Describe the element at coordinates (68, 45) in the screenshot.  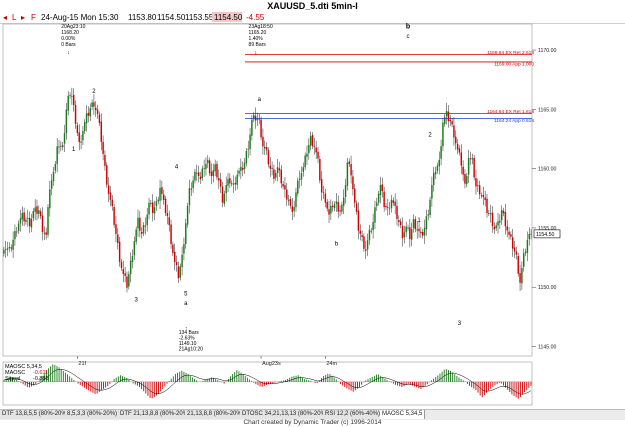
I see `swing-annotation-line: 0 Bars` at that location.